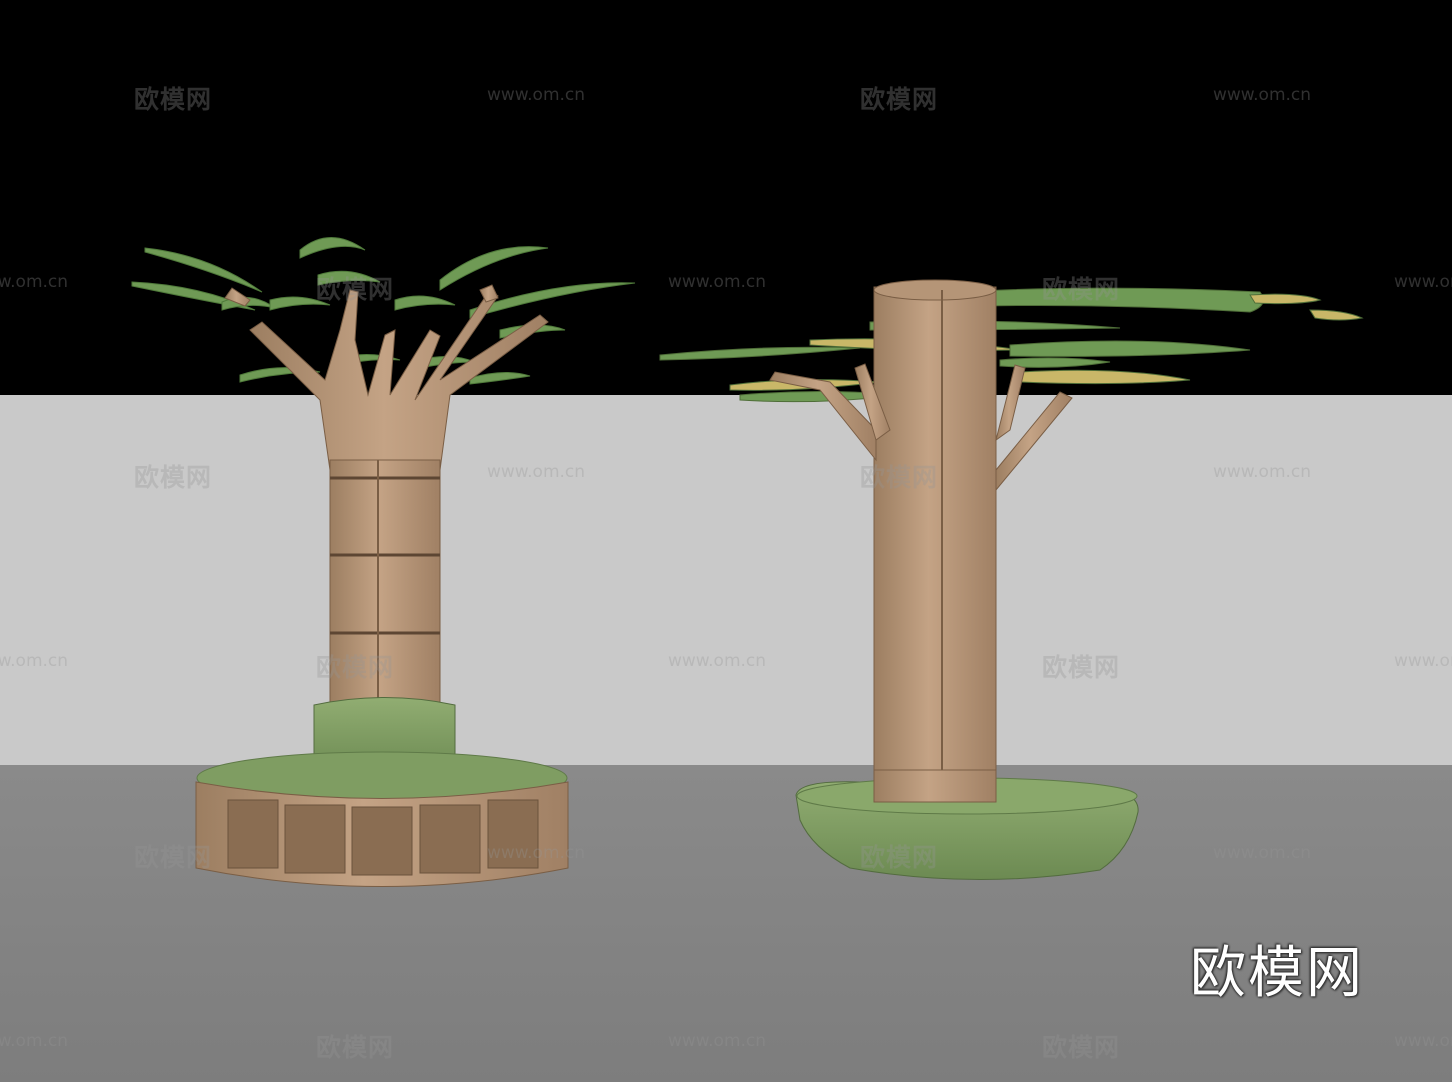 This screenshot has width=1452, height=1082. Describe the element at coordinates (383, 837) in the screenshot. I see `left-tree-base-cubbies` at that location.